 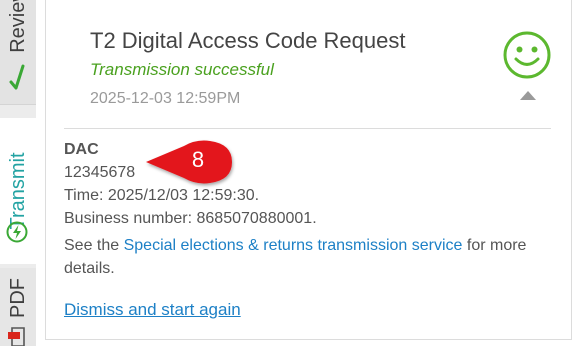 I want to click on vertical-tab-rail: Review Transmit PDF, so click(x=18, y=173).